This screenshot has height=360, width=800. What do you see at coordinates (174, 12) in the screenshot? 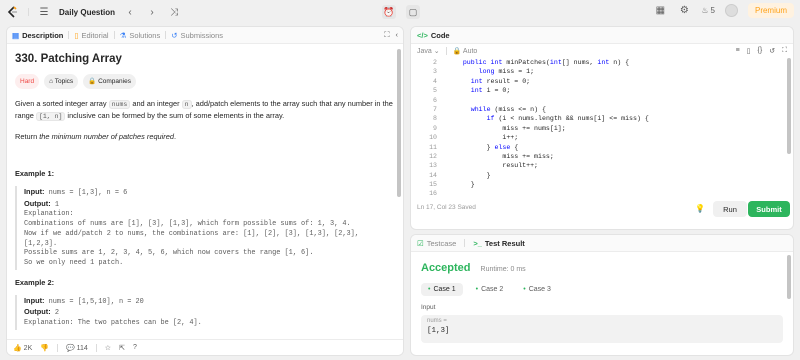
I see `shuffle-icon: ⤨` at bounding box center [174, 12].